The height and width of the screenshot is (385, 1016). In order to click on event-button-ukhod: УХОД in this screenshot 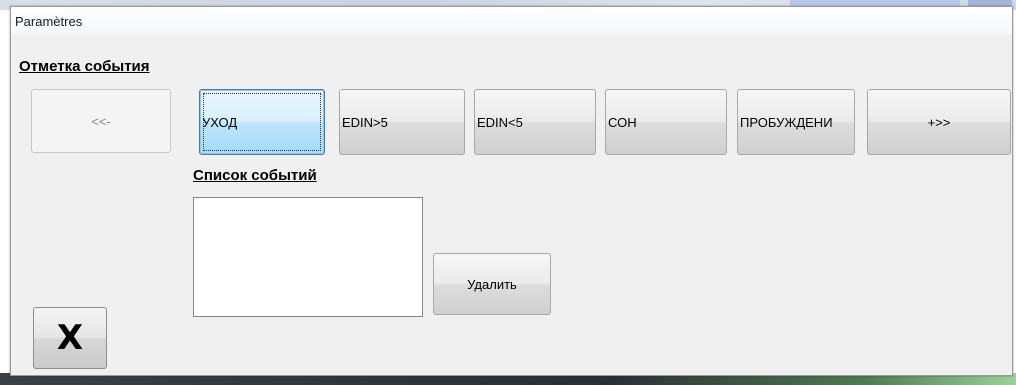, I will do `click(262, 122)`.